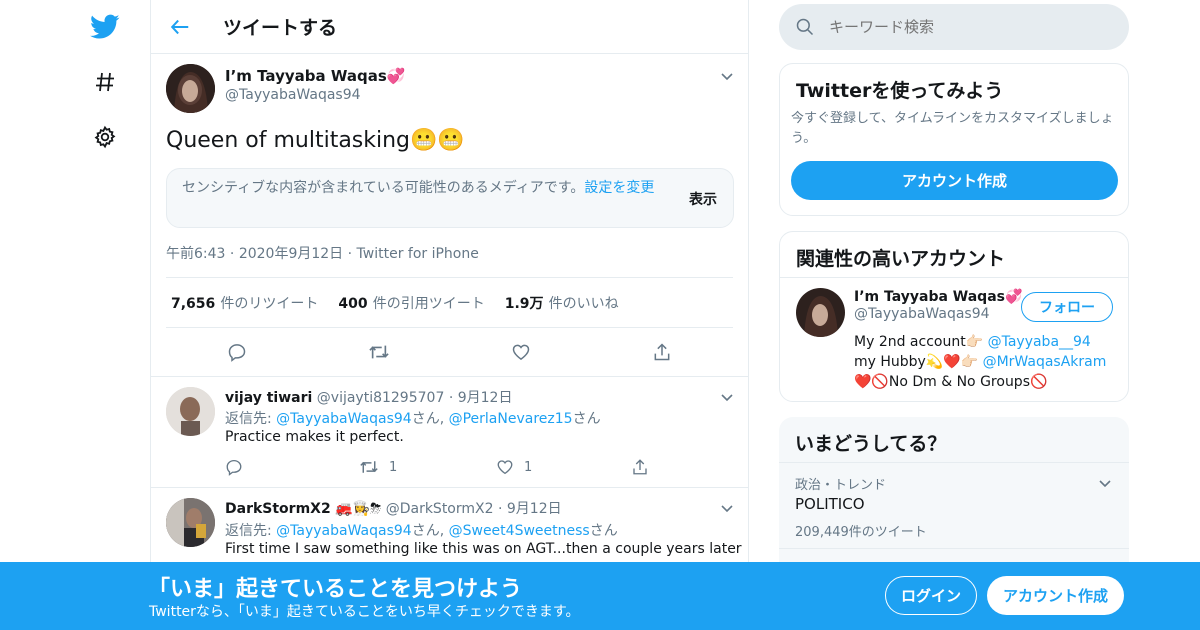 Image resolution: width=1200 pixels, height=630 pixels. What do you see at coordinates (381, 398) in the screenshot?
I see `reply-author-handle: @vijayti81295707` at bounding box center [381, 398].